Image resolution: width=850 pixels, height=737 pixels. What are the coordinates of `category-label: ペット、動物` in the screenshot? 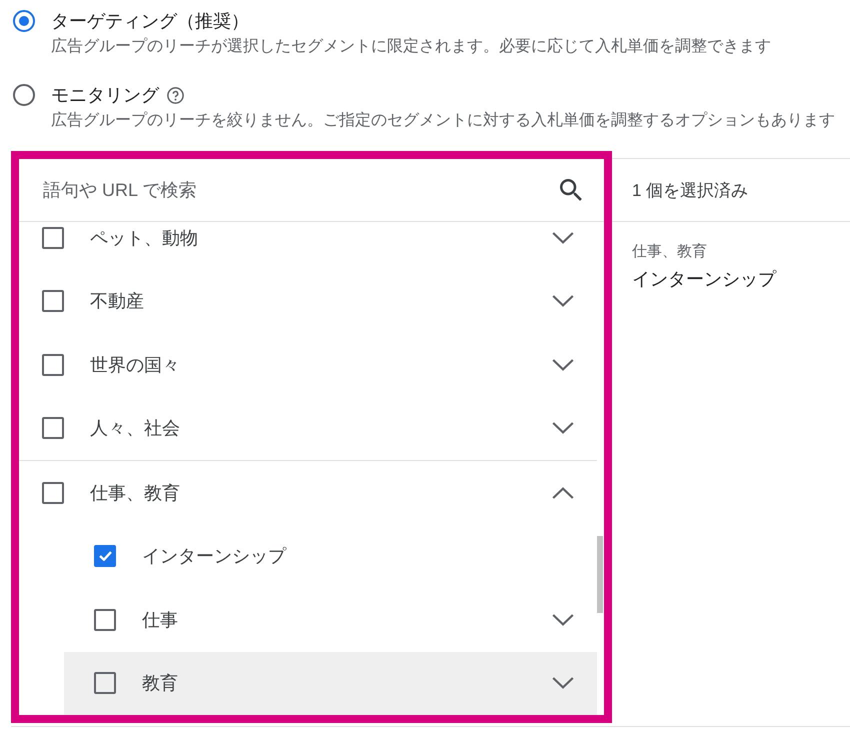 It's located at (144, 238).